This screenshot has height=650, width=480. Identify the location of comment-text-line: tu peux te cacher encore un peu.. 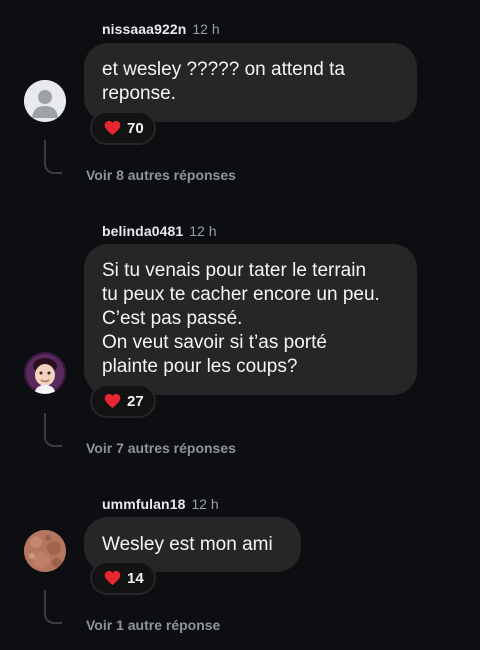
(241, 294).